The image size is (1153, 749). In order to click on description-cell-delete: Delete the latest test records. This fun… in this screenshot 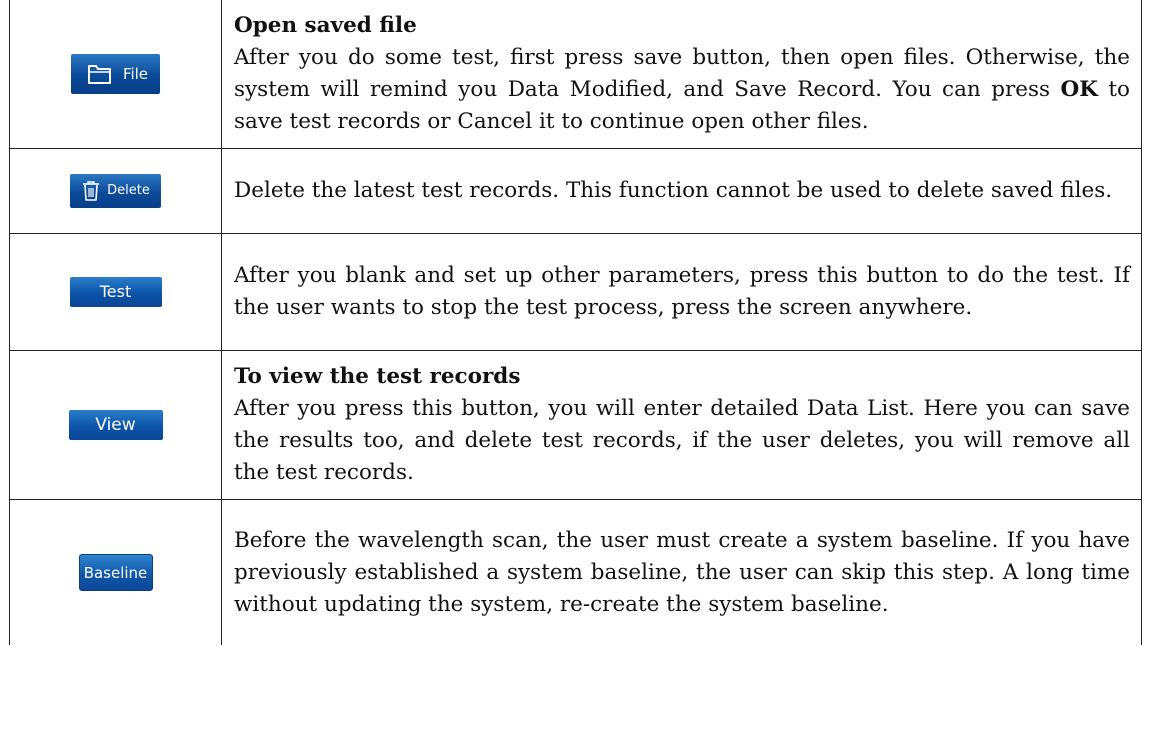, I will do `click(681, 191)`.